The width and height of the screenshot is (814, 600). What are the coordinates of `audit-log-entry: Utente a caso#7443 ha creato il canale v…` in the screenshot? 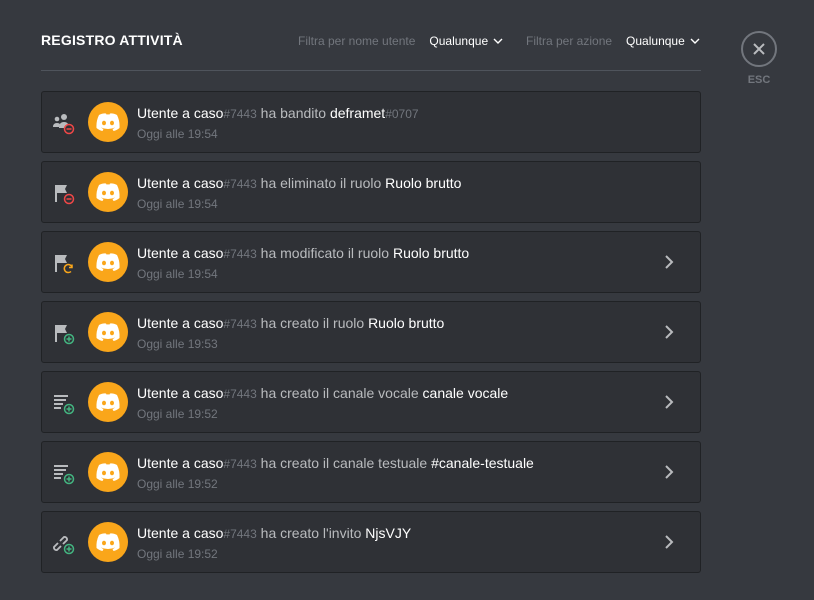 It's located at (371, 402).